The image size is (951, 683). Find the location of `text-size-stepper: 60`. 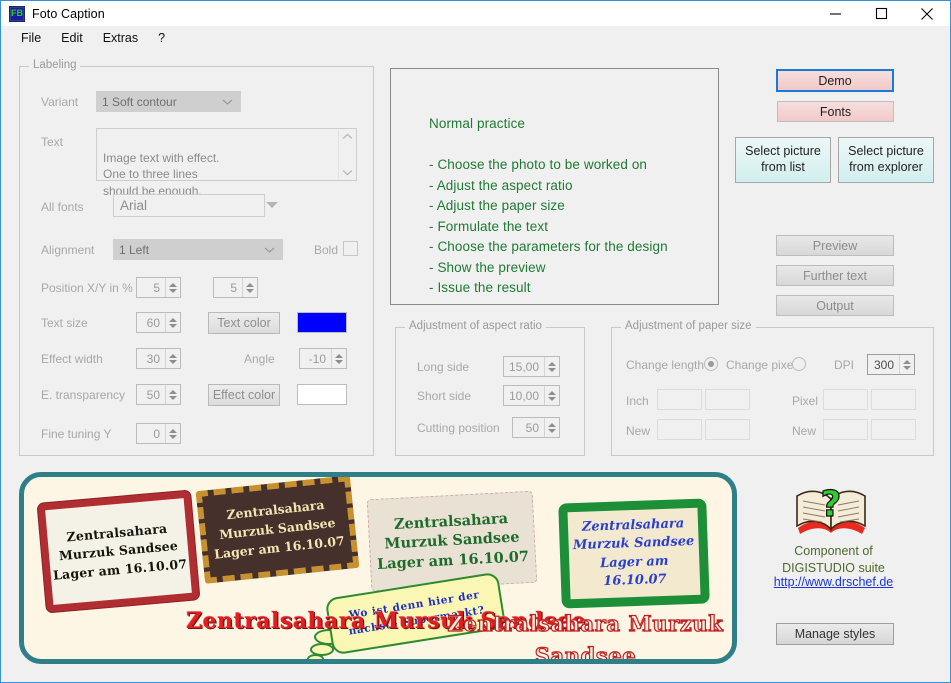

text-size-stepper: 60 is located at coordinates (158, 322).